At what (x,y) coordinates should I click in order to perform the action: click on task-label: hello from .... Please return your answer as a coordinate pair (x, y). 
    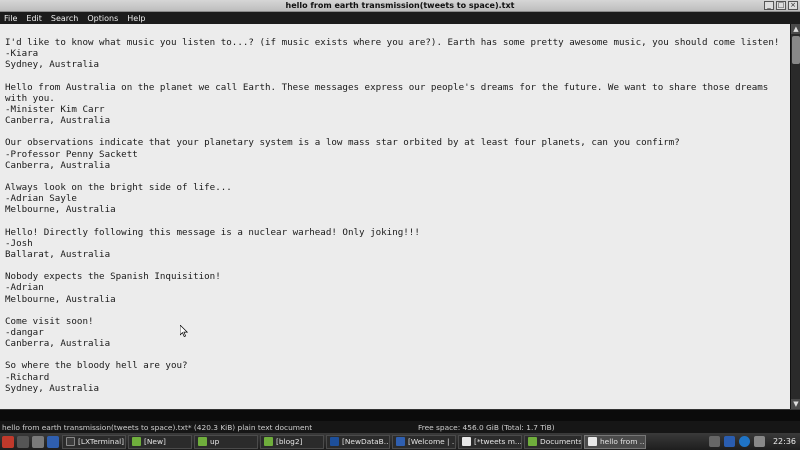
    Looking at the image, I should click on (623, 441).